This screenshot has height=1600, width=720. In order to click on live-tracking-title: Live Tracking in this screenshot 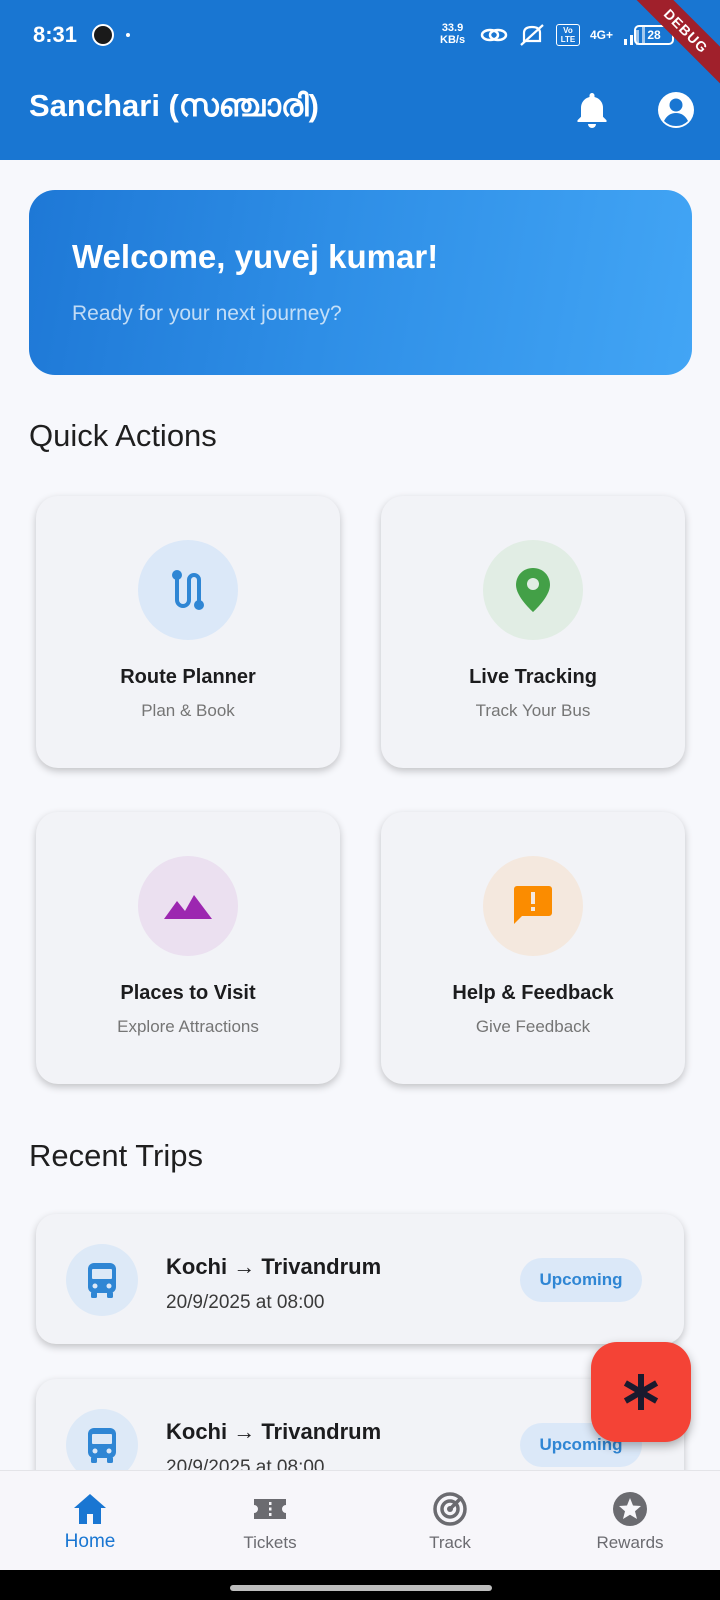, I will do `click(533, 677)`.